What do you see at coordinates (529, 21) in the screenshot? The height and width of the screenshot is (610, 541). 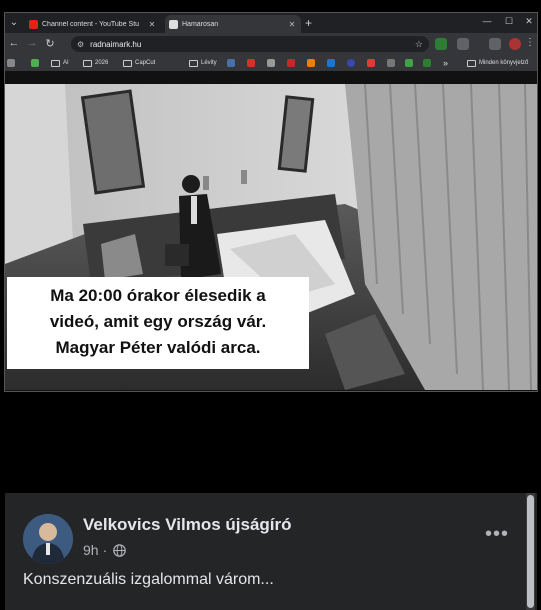 I see `close-window-icon: ✕` at bounding box center [529, 21].